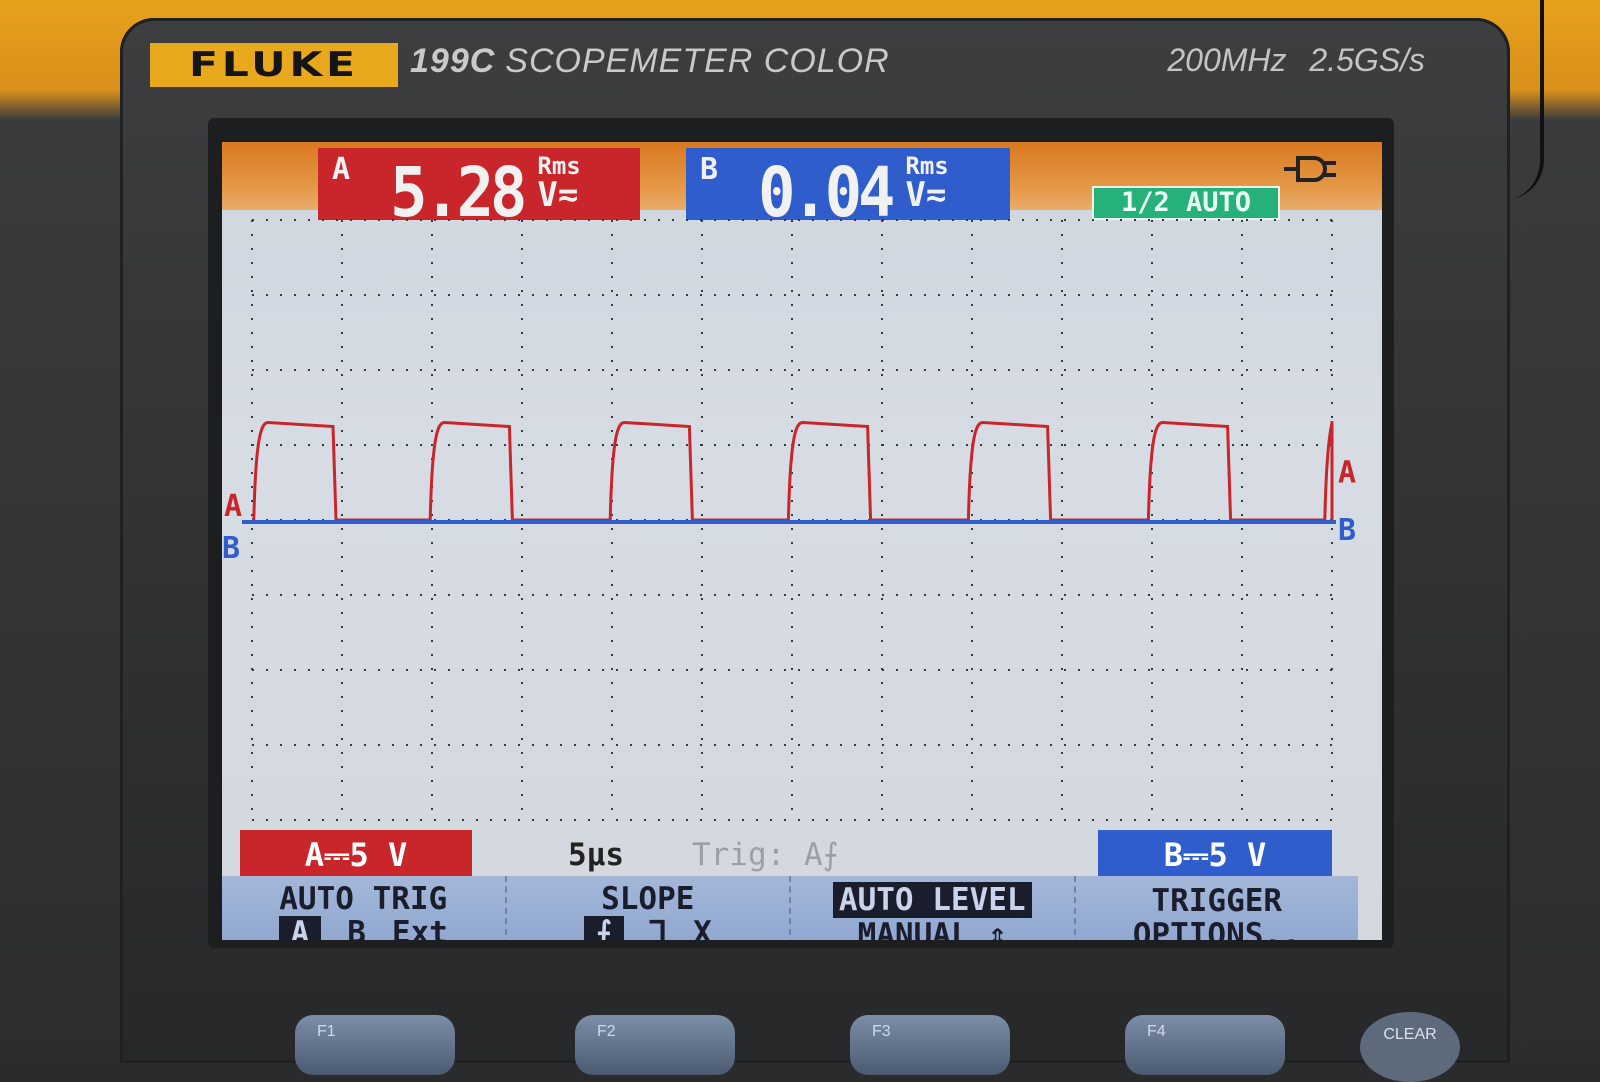  What do you see at coordinates (709, 169) in the screenshot?
I see `readout-b-channel: B` at bounding box center [709, 169].